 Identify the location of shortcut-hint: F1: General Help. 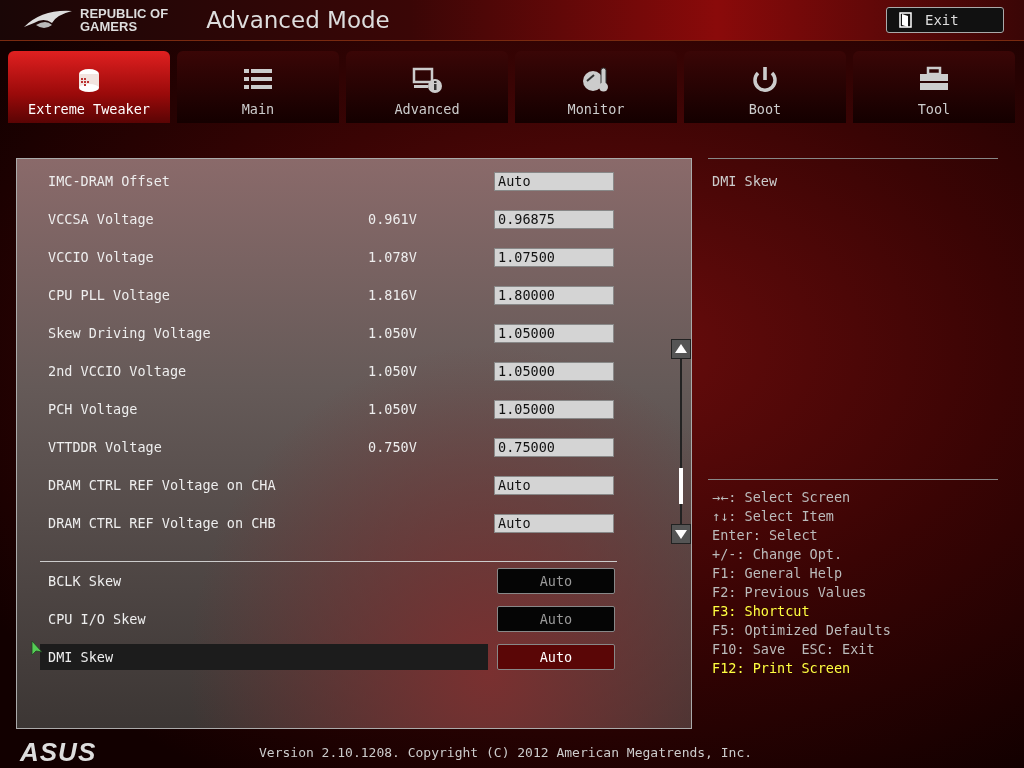
(778, 573).